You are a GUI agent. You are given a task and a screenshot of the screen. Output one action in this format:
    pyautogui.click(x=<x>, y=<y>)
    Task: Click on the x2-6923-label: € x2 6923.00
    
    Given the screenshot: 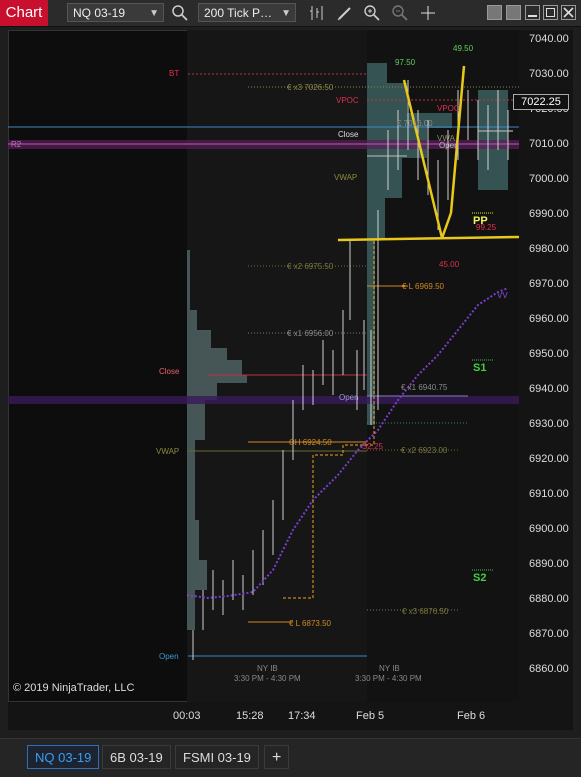 What is the action you would take?
    pyautogui.click(x=424, y=450)
    